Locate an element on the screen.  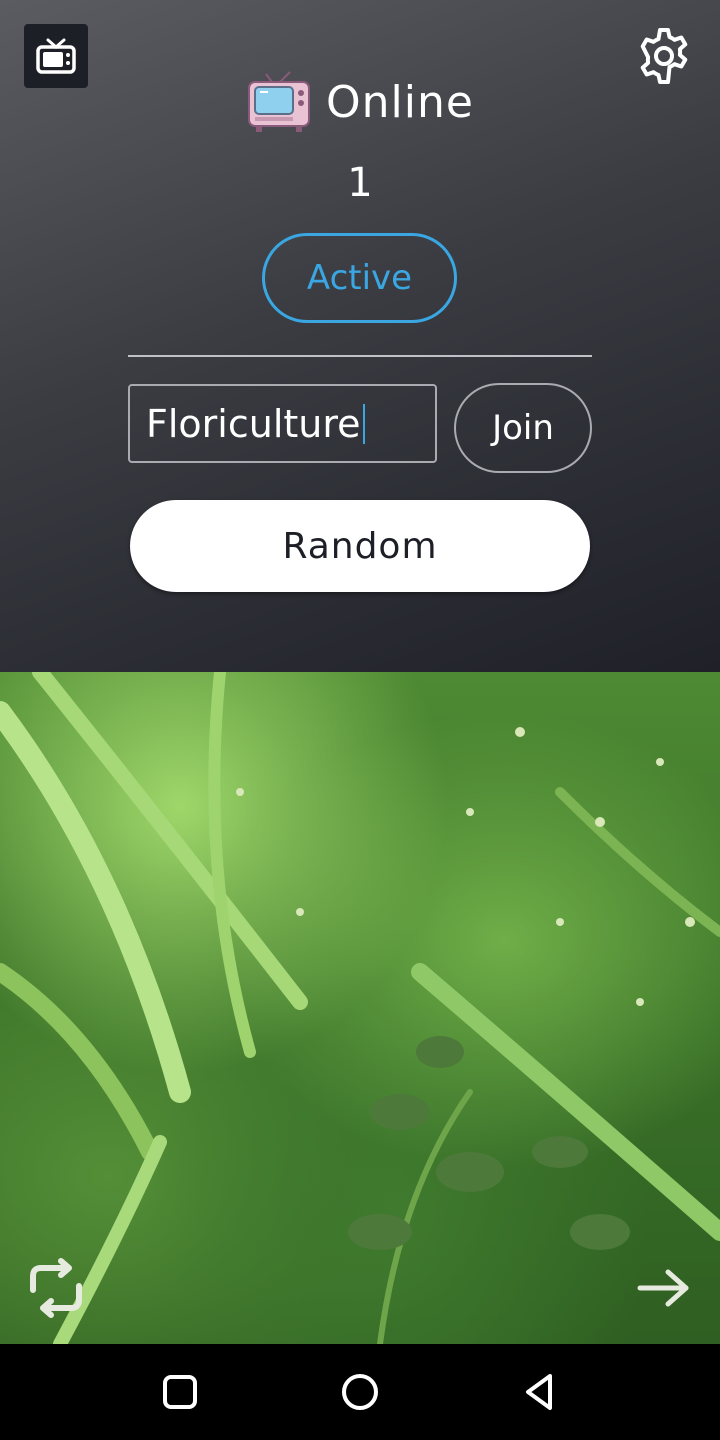
next-button is located at coordinates (664, 1288).